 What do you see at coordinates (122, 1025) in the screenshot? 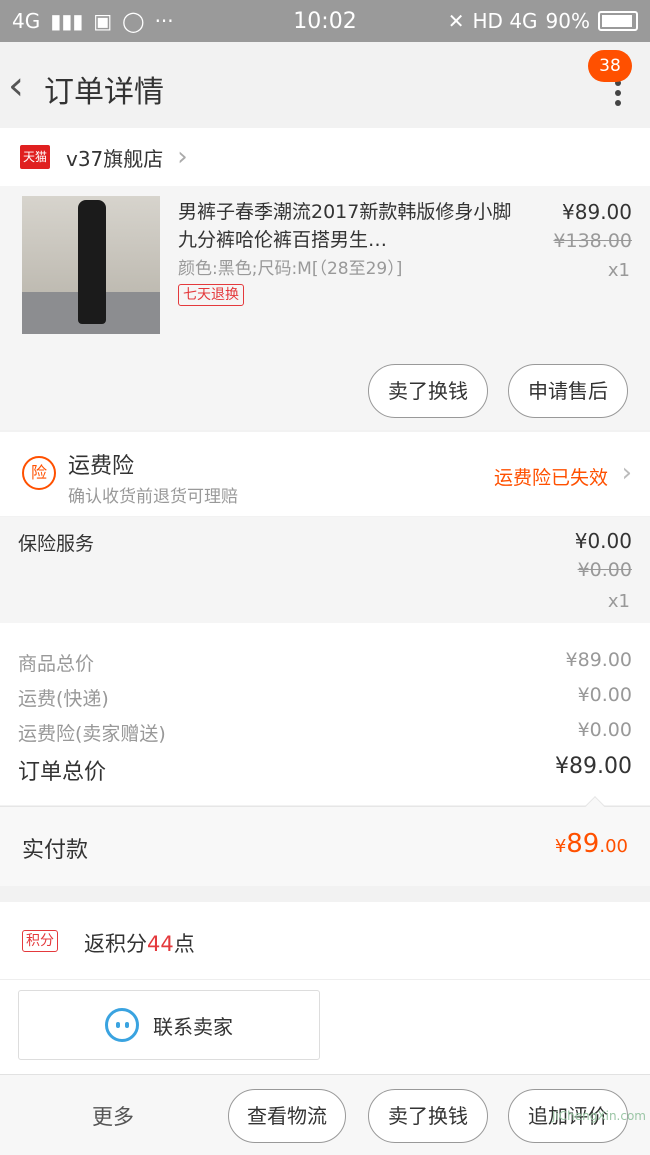
I see `chat-bubble-icon` at bounding box center [122, 1025].